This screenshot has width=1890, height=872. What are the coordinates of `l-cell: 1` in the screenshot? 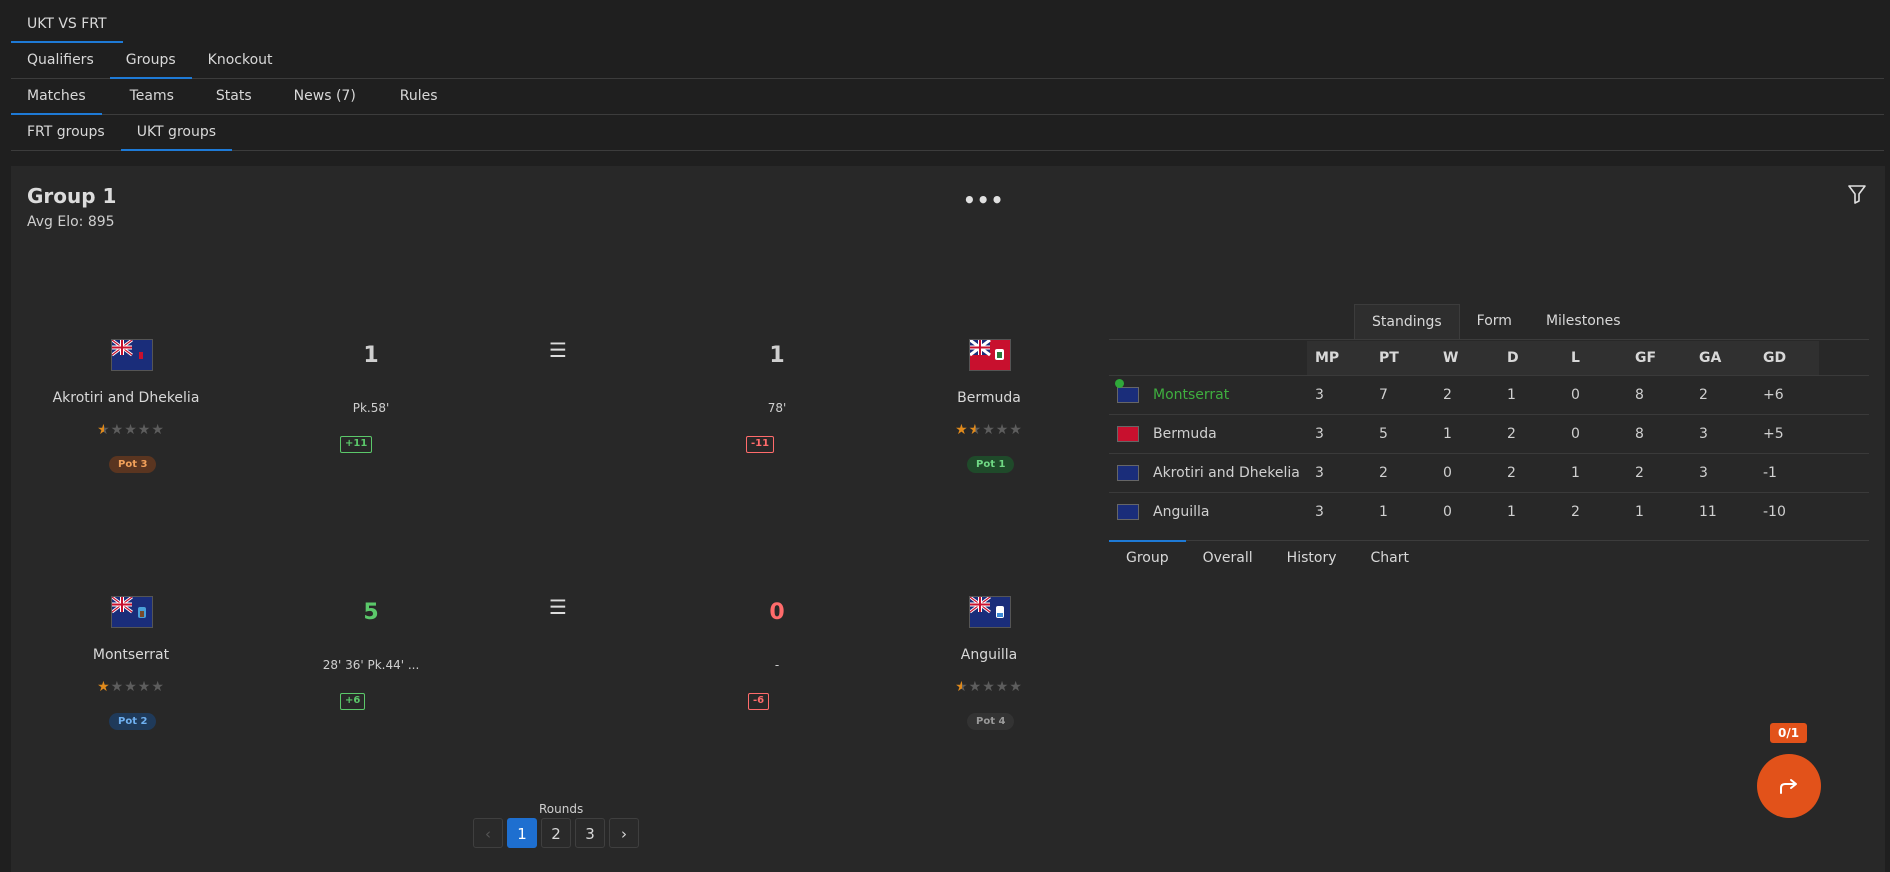 It's located at (1595, 473).